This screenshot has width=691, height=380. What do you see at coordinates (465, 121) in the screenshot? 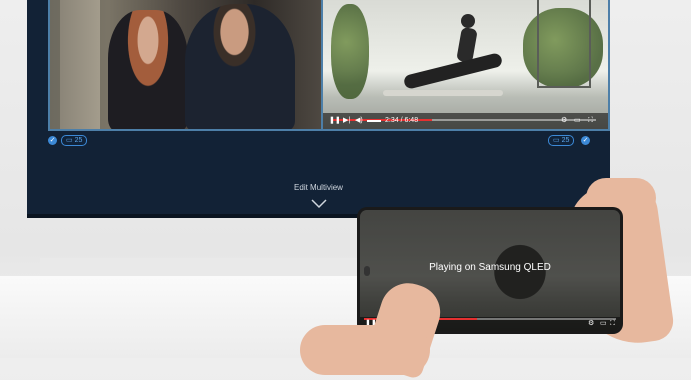
I see `video-controls-bar: ❚❚ ▶| ◀) 2:34 / 6:48 ⚙ ▭ ⛶` at bounding box center [465, 121].